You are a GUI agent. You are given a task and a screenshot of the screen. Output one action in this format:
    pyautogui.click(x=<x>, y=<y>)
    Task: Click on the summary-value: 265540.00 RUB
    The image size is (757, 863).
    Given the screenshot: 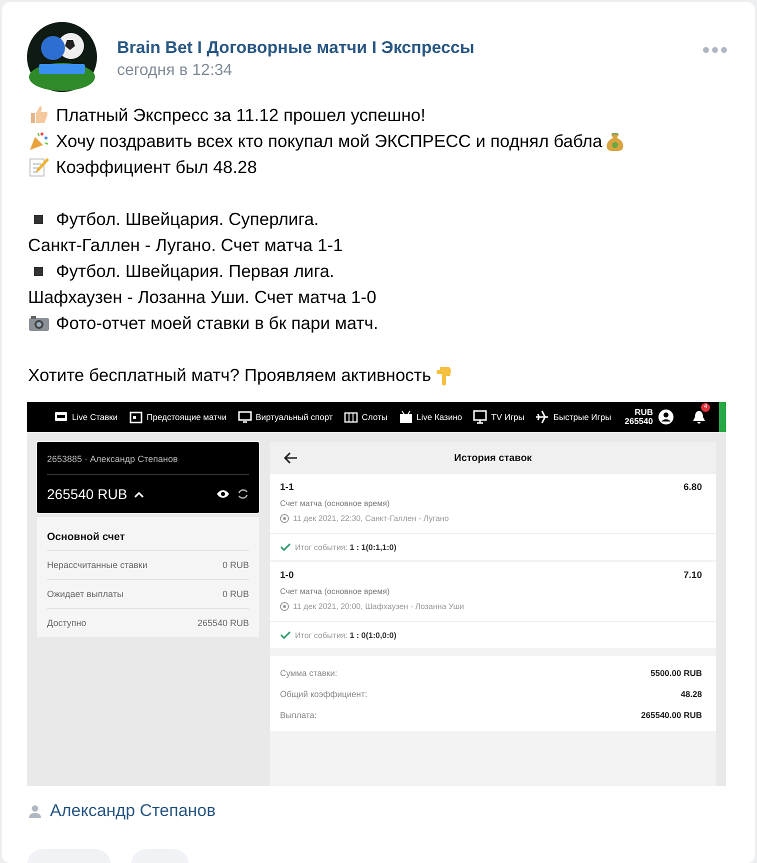 What is the action you would take?
    pyautogui.click(x=671, y=715)
    